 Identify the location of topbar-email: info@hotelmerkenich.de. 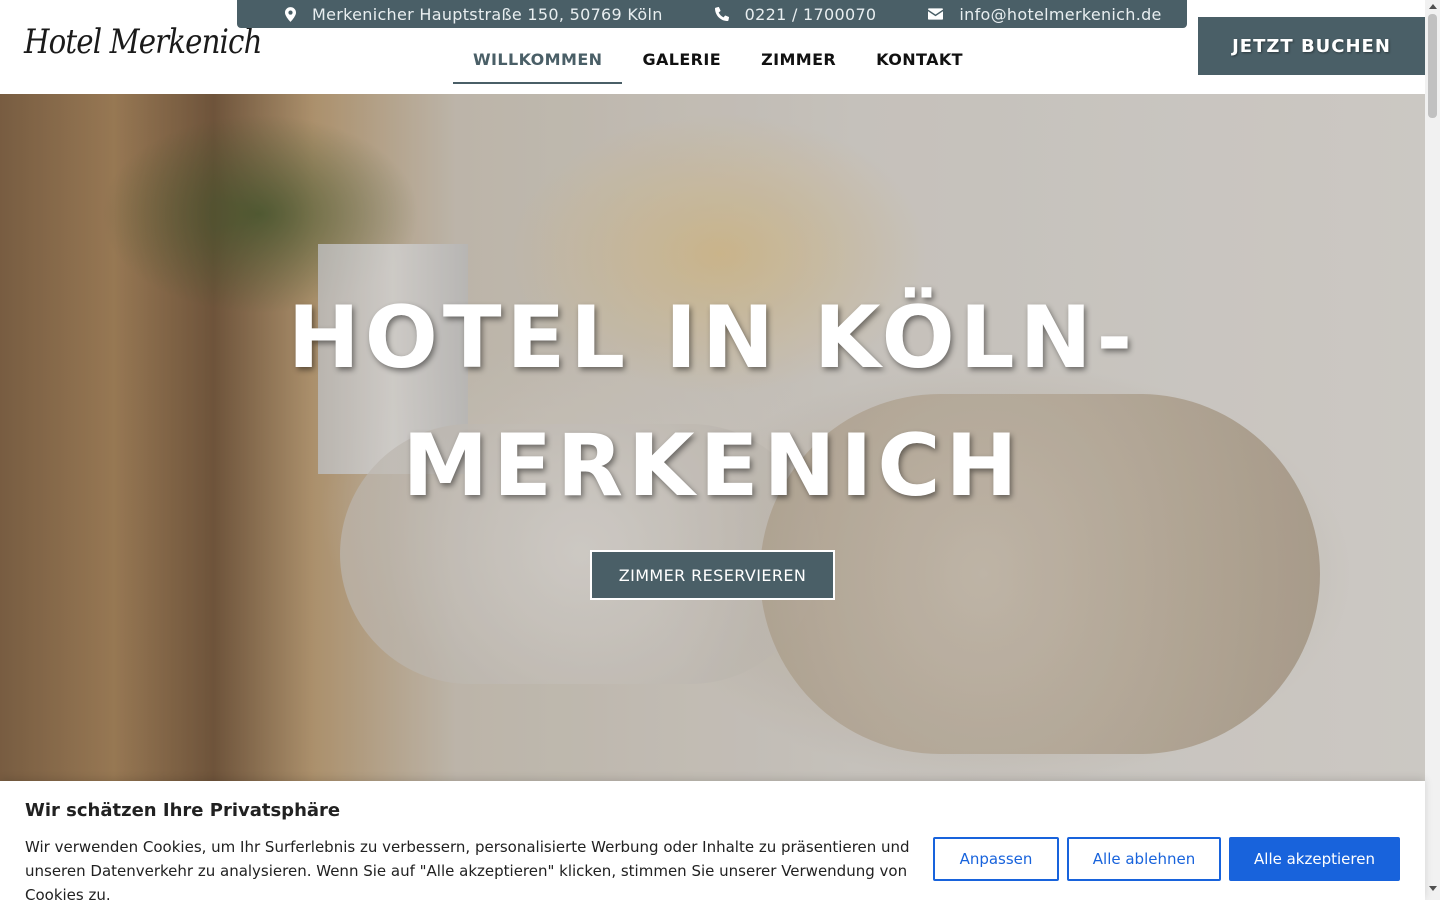
(1044, 14).